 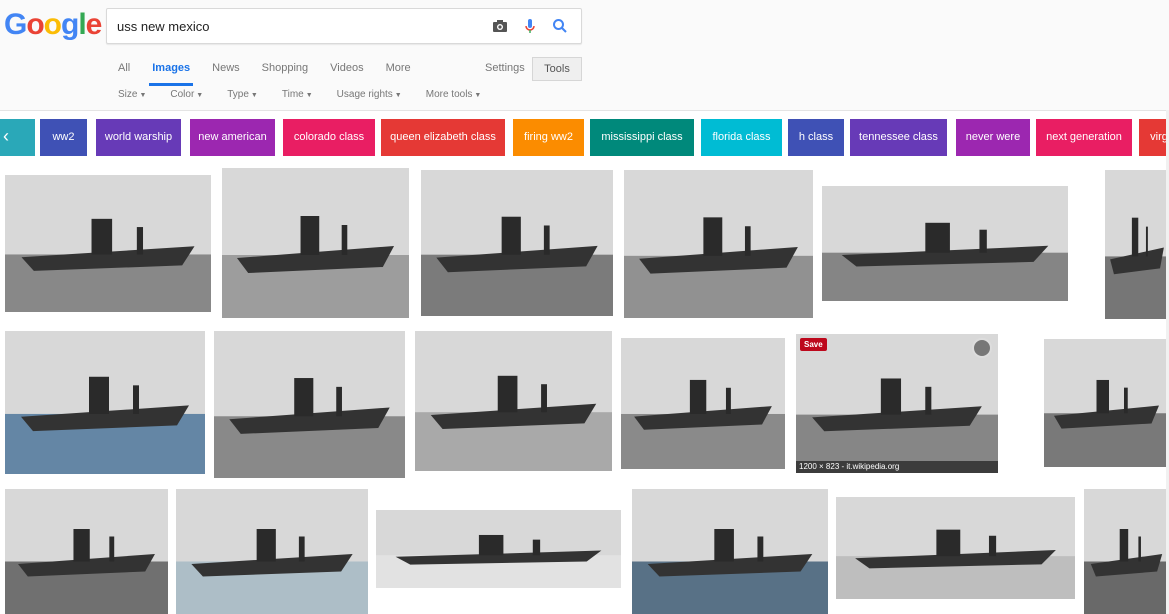 What do you see at coordinates (364, 94) in the screenshot?
I see `filter-label: Usage rights` at bounding box center [364, 94].